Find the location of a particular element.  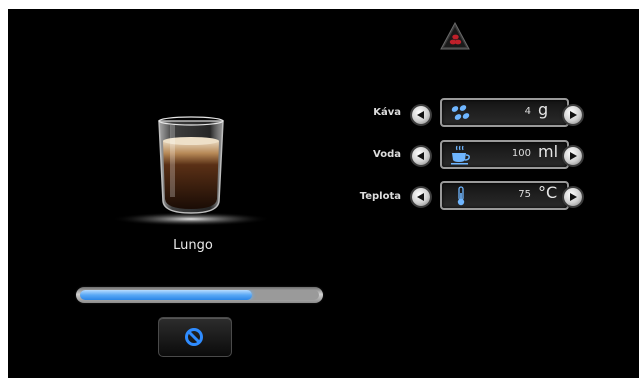

coffee-increase-button is located at coordinates (573, 115).